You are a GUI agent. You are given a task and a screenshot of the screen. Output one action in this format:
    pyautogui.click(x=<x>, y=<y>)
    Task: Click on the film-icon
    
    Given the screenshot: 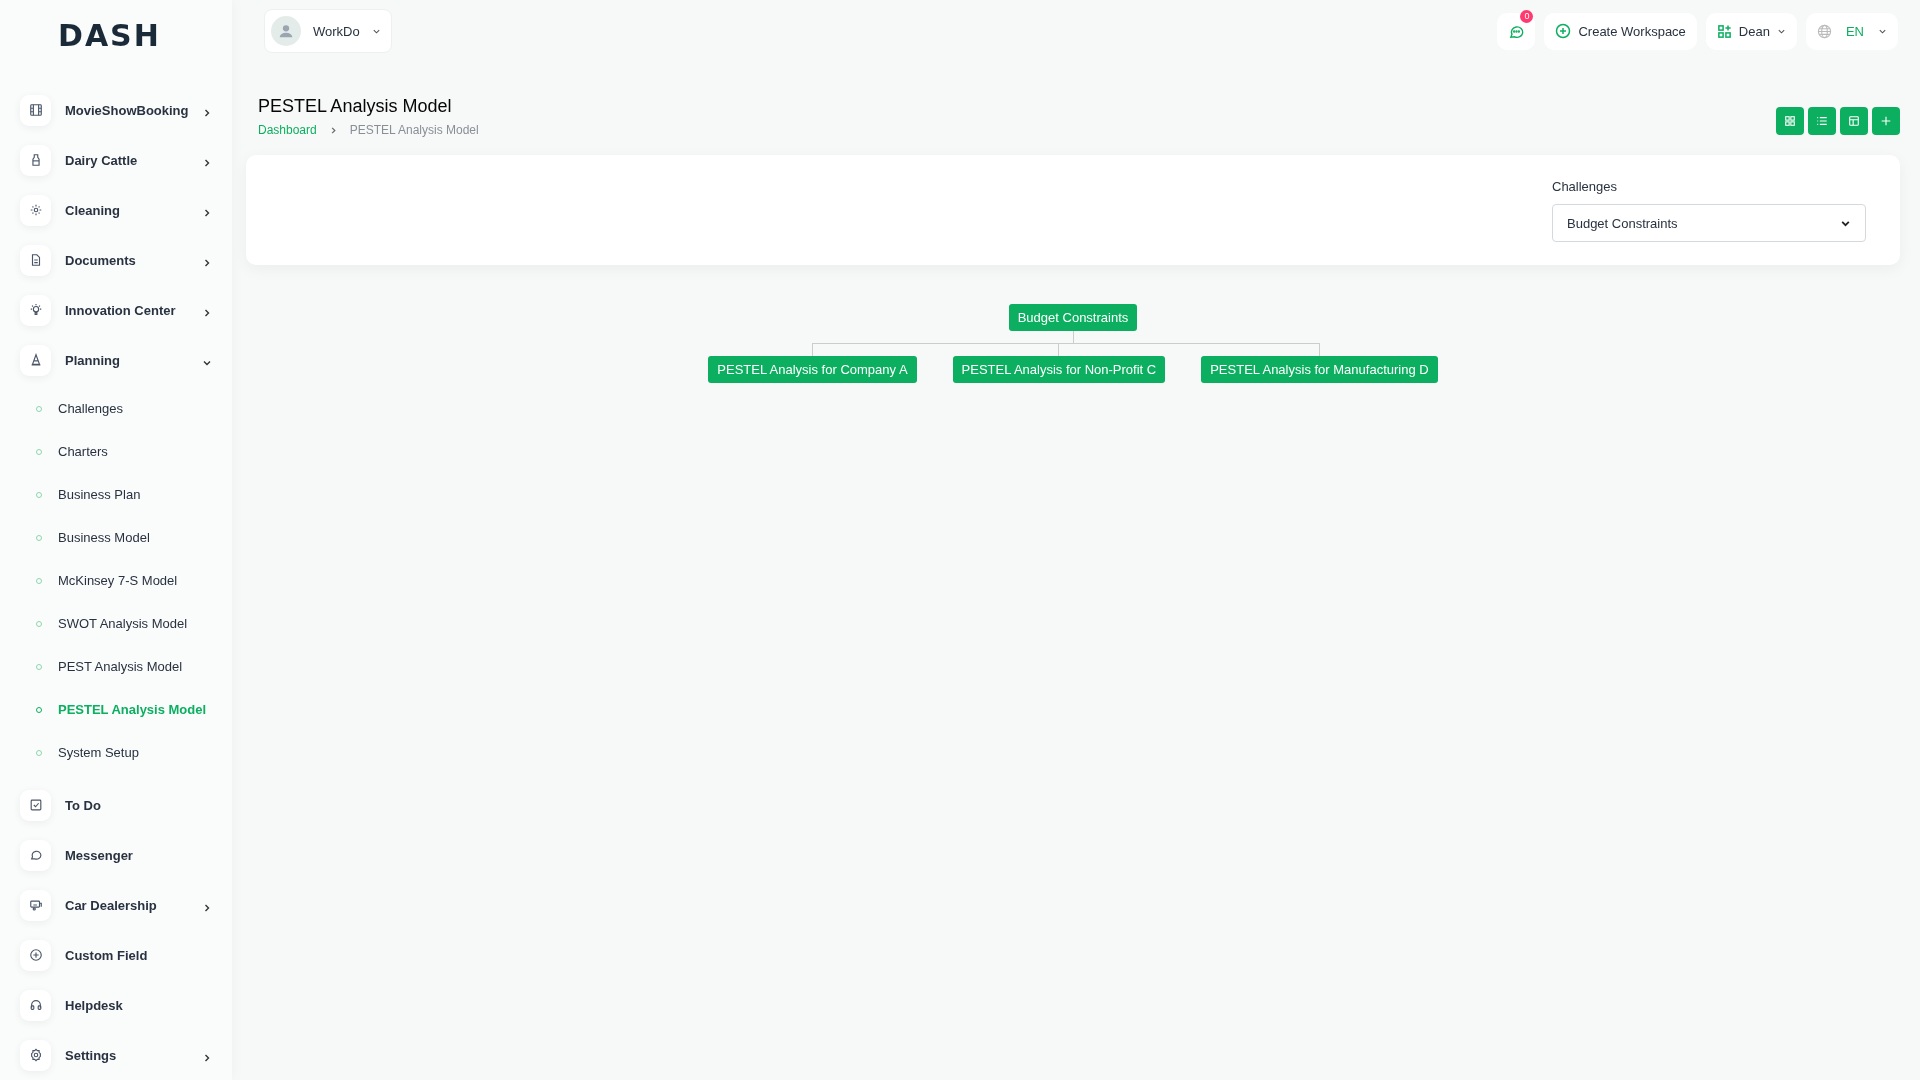 What is the action you would take?
    pyautogui.click(x=35, y=110)
    